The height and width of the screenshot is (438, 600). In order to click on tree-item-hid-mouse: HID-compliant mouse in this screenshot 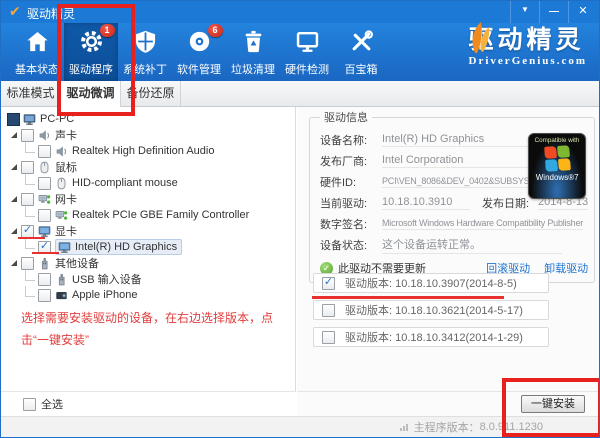, I will do `click(148, 182)`.